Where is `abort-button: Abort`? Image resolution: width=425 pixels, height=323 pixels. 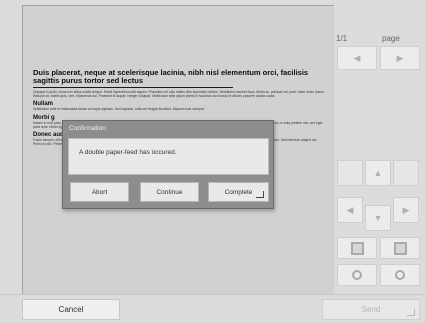
abort-button: Abort is located at coordinates (99, 192).